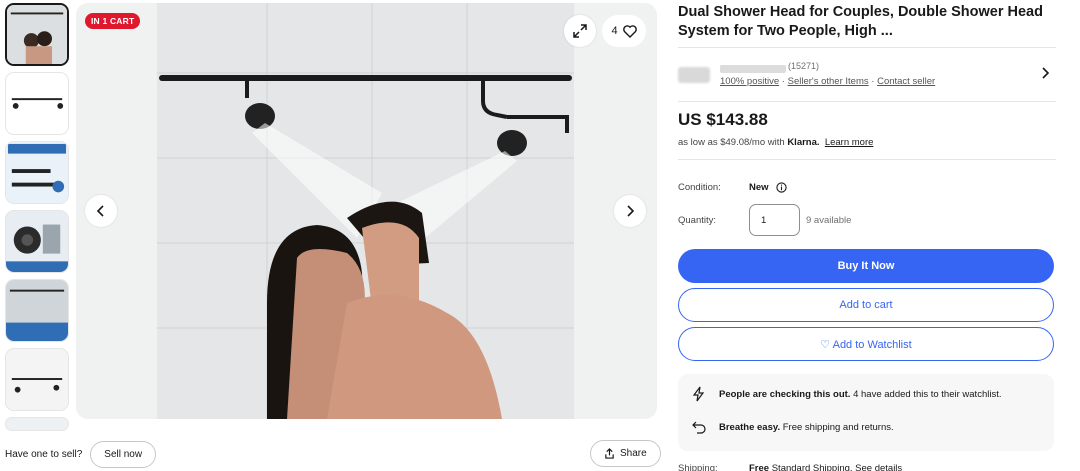 The height and width of the screenshot is (471, 1080). I want to click on seller-feedback-count: (15271), so click(804, 66).